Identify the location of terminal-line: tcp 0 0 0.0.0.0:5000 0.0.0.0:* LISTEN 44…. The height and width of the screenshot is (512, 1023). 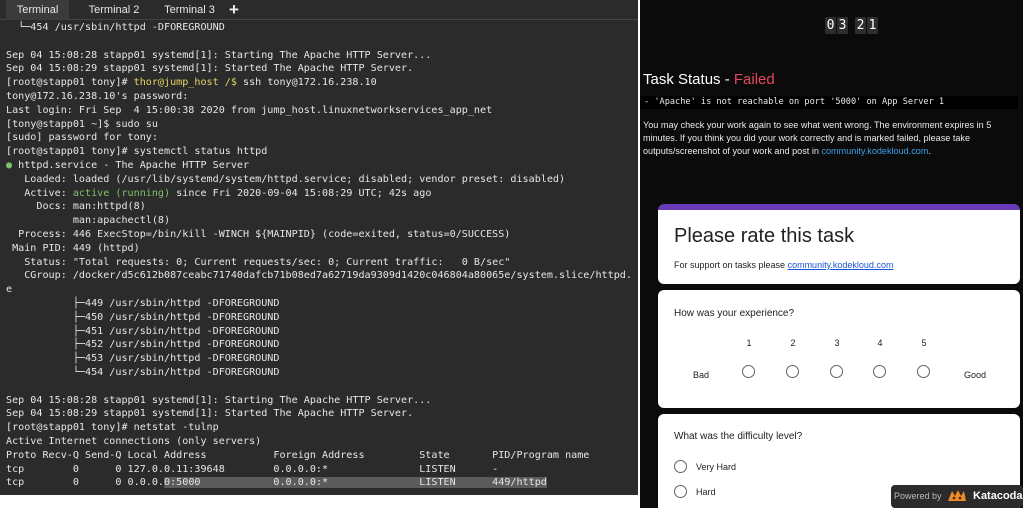
(319, 483).